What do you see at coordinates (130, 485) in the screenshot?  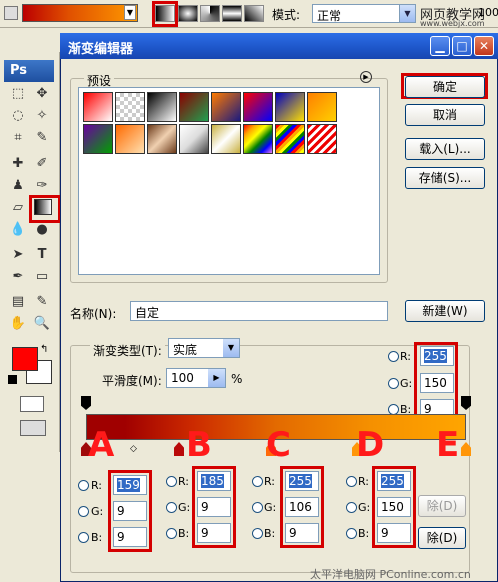 I see `stop-a-r-input: 159` at bounding box center [130, 485].